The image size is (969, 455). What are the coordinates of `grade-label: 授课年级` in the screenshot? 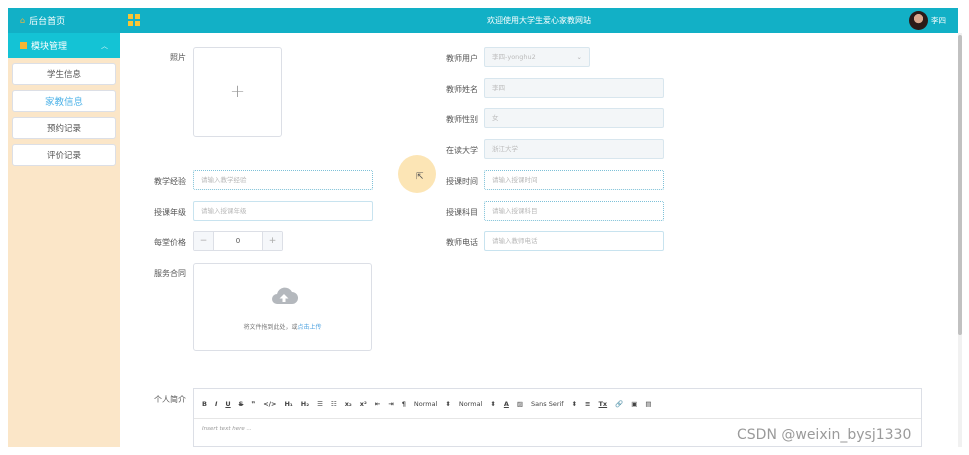 It's located at (170, 212).